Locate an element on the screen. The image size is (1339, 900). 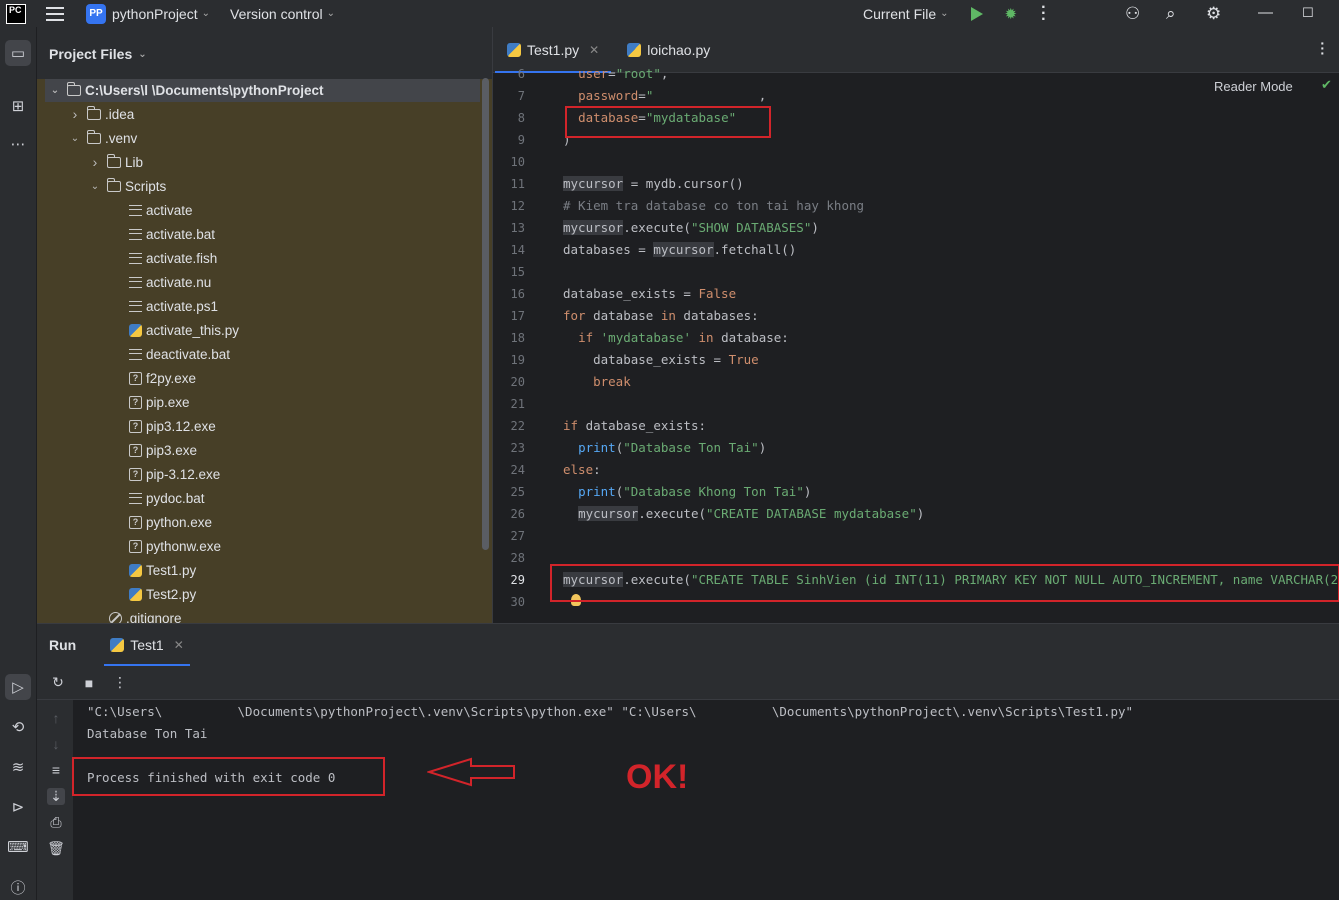
tree-file-item: ? pip3.12.exe is located at coordinates (259, 426).